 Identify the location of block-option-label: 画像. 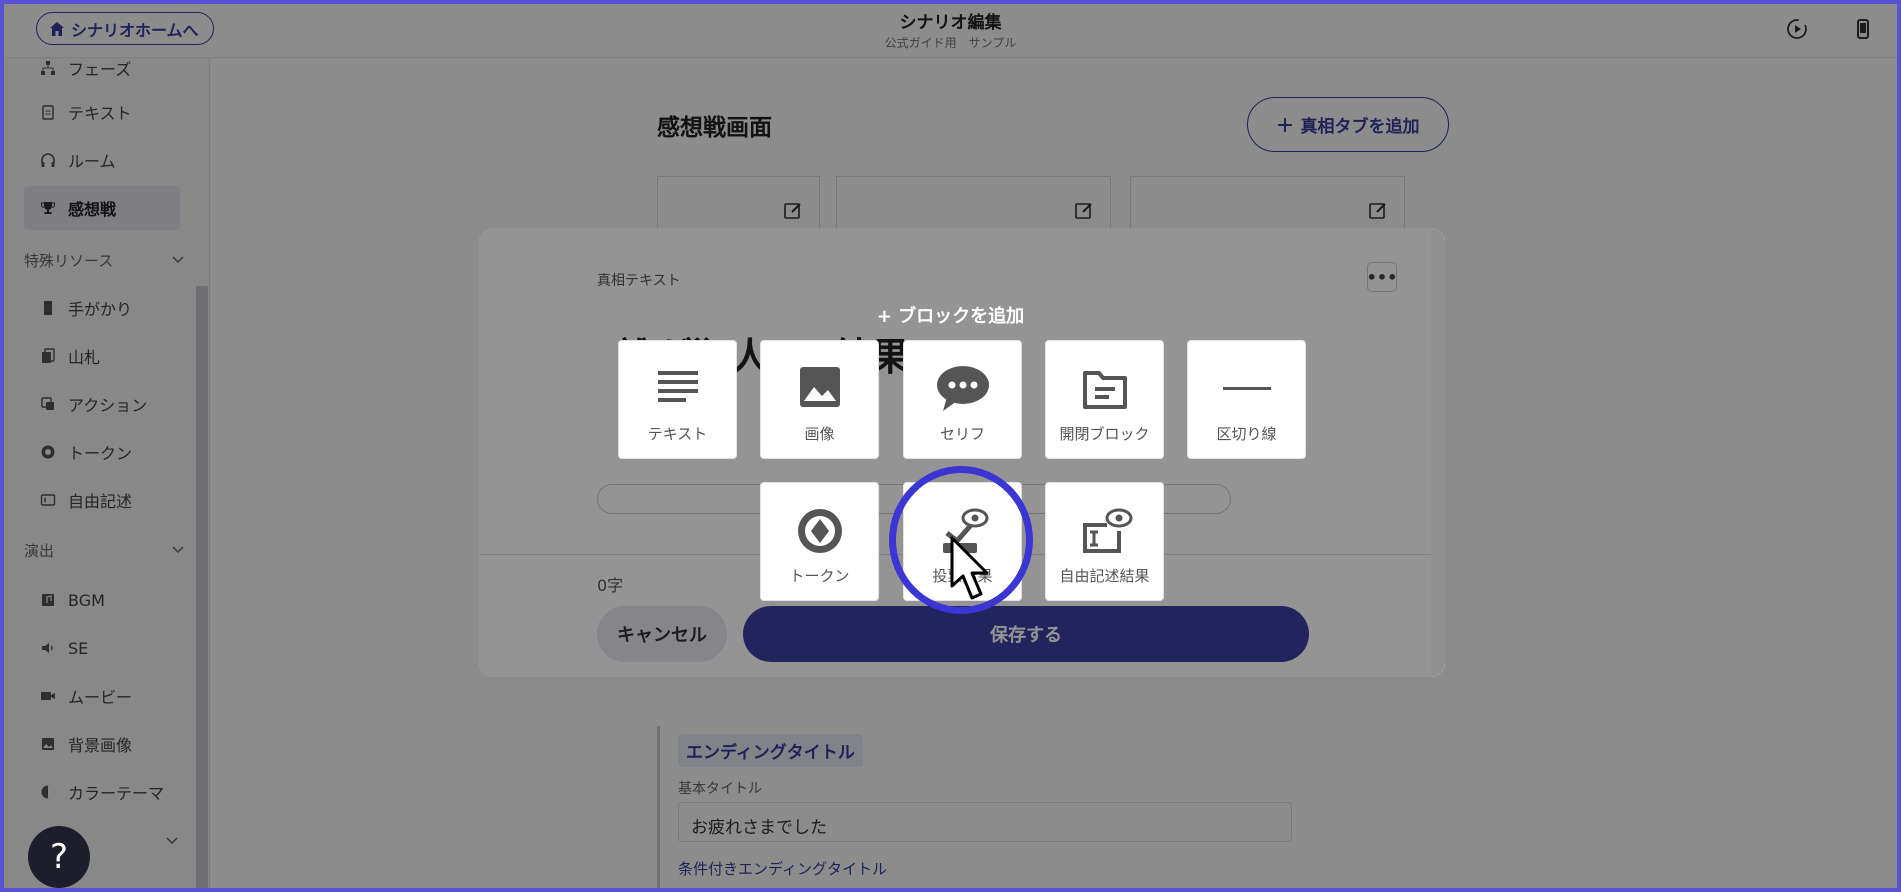
(819, 434).